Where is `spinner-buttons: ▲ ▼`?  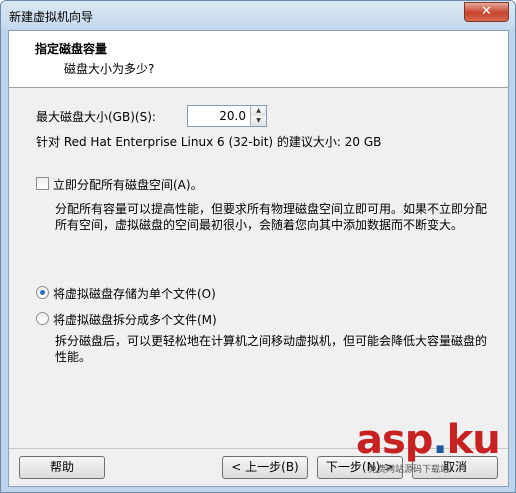 spinner-buttons: ▲ ▼ is located at coordinates (258, 116).